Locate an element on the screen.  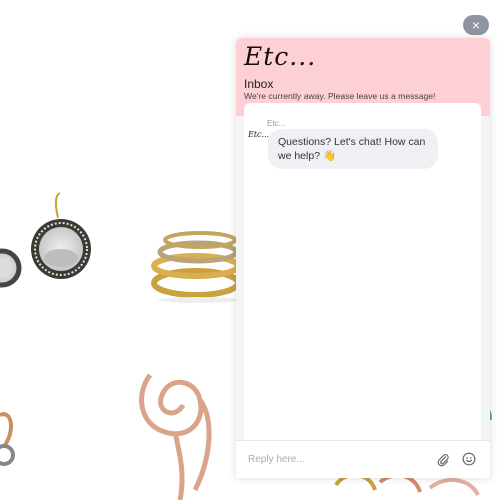
earring-image is located at coordinates (61, 235).